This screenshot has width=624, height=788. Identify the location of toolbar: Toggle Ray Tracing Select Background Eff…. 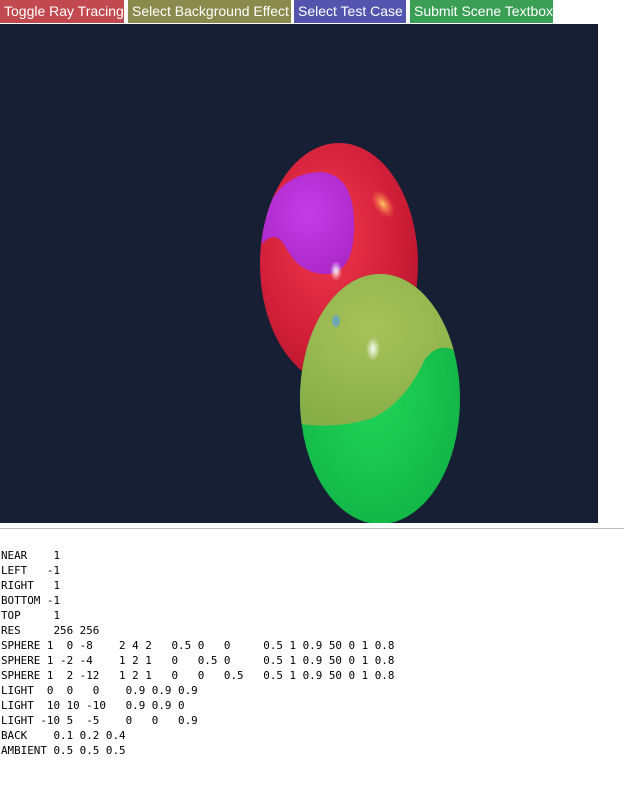
(312, 11).